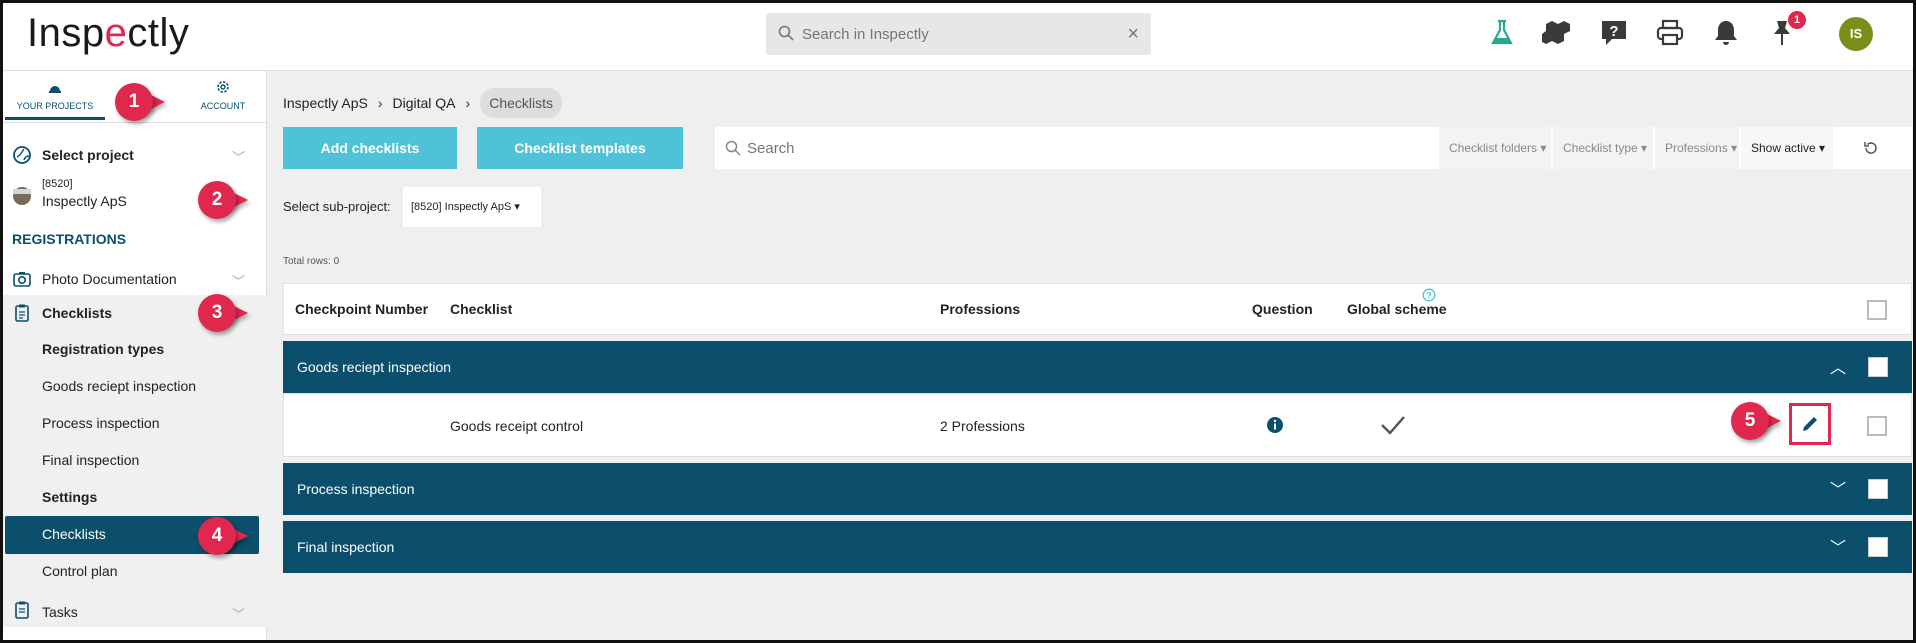  Describe the element at coordinates (1275, 425) in the screenshot. I see `info-icon` at that location.